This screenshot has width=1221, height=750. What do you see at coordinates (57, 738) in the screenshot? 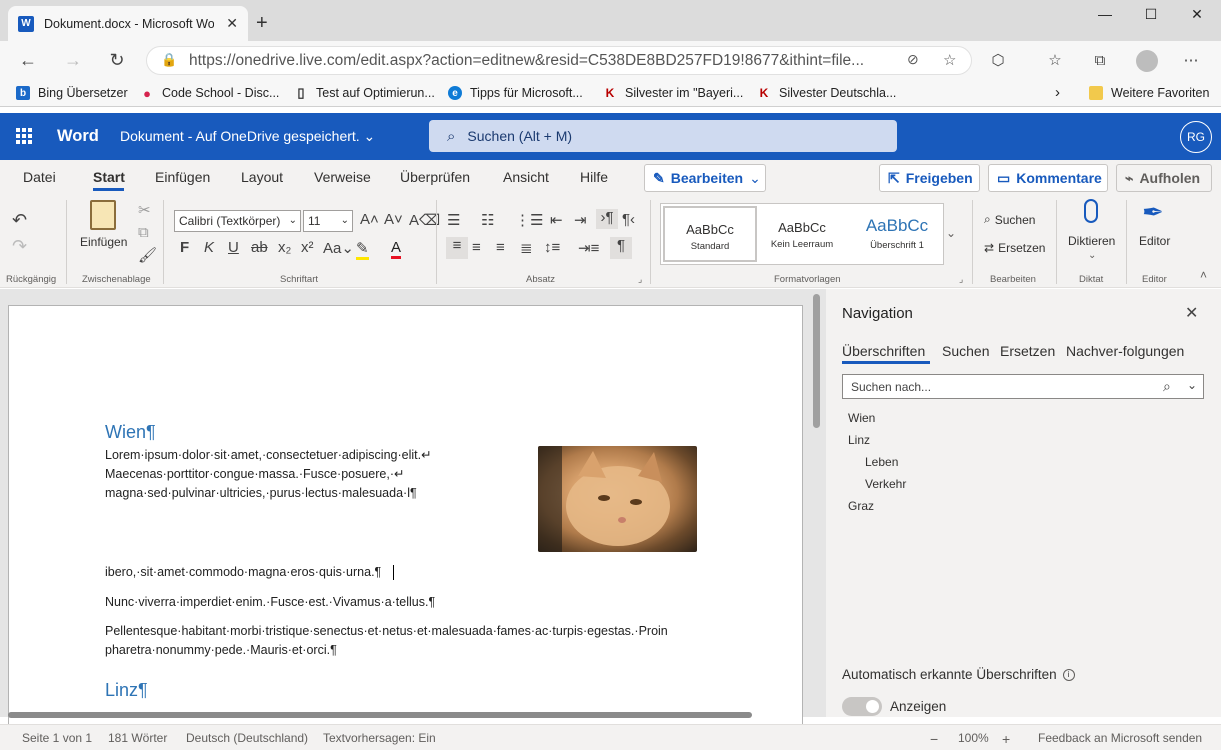
I see `status-page: Seite 1 von 1` at bounding box center [57, 738].